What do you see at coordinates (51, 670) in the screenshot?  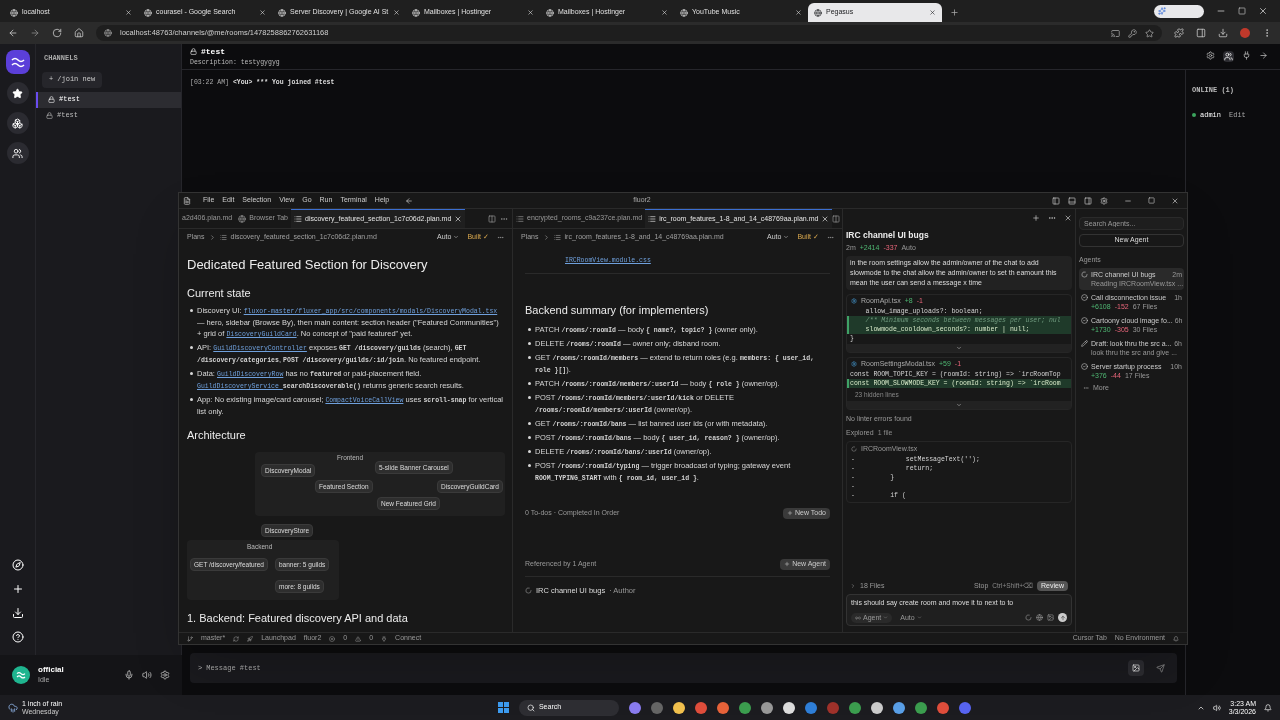 I see `user-name: official` at bounding box center [51, 670].